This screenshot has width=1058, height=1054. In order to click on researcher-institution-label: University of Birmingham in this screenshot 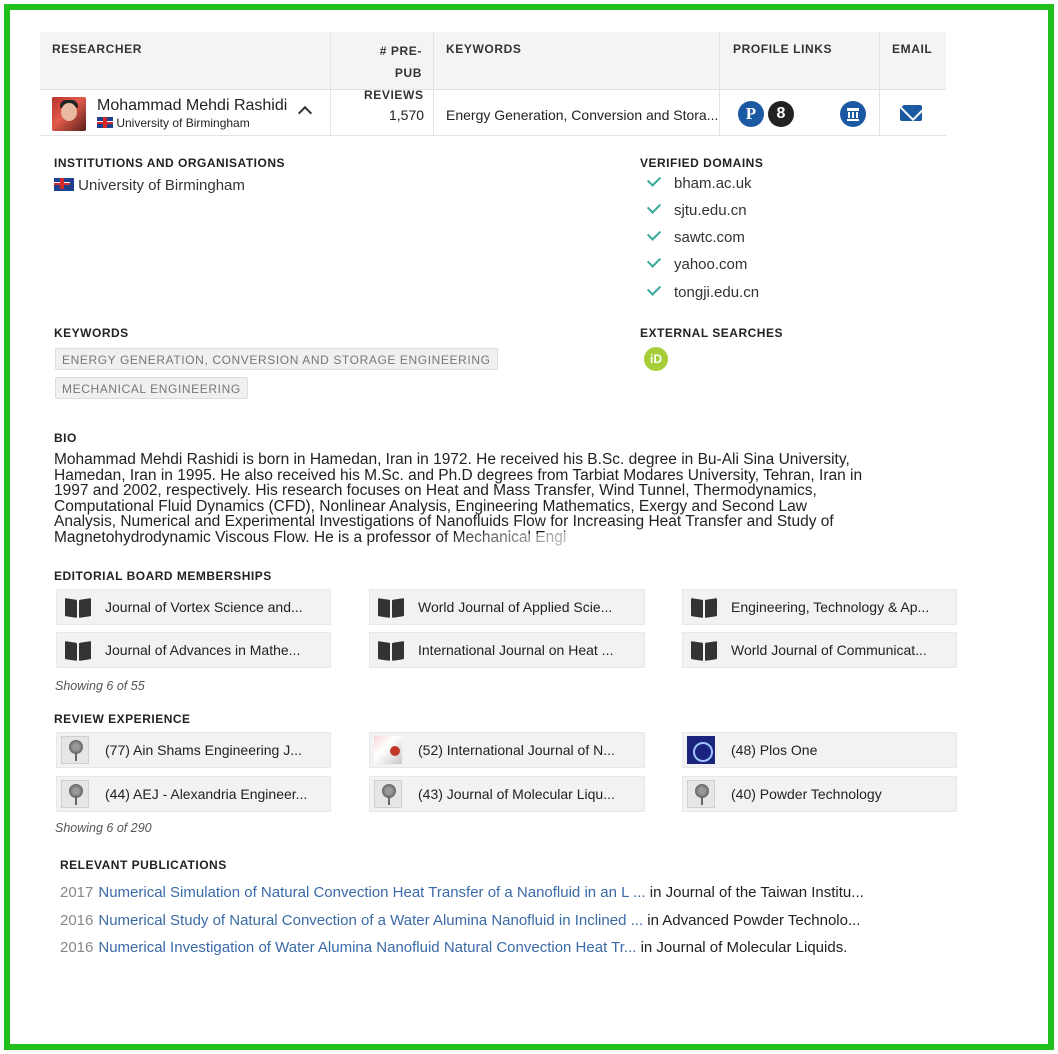, I will do `click(183, 123)`.